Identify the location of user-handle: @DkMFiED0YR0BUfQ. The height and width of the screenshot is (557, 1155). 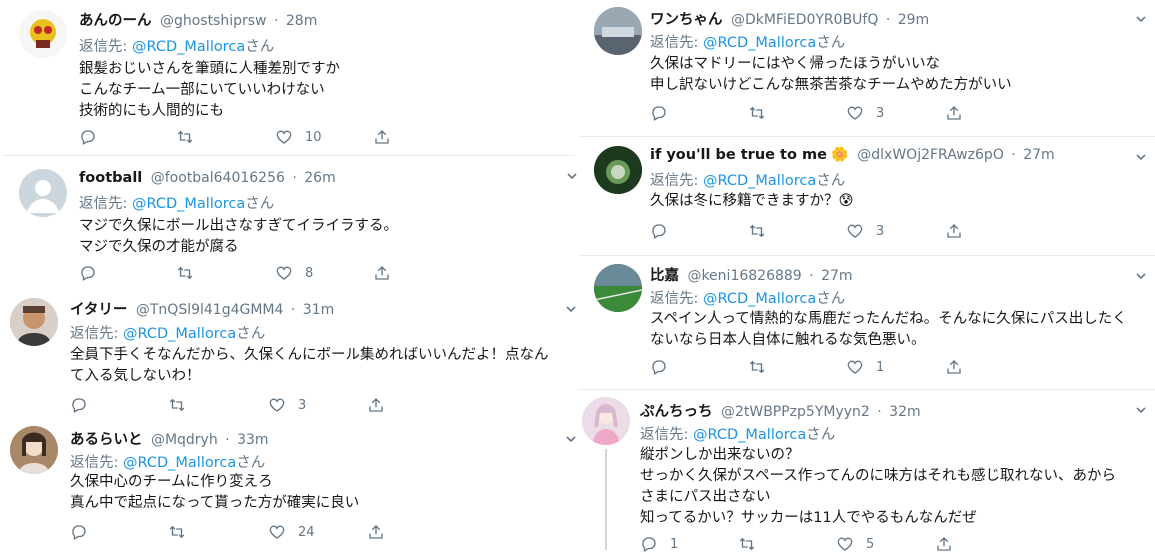
(804, 20).